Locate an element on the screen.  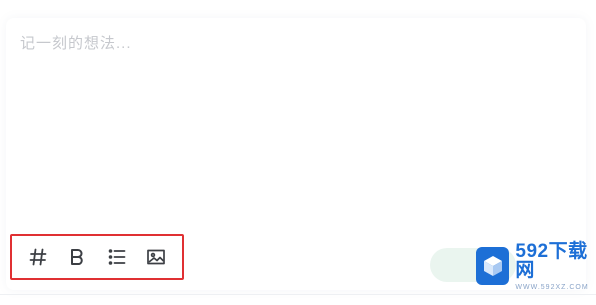
divider is located at coordinates (298, 294).